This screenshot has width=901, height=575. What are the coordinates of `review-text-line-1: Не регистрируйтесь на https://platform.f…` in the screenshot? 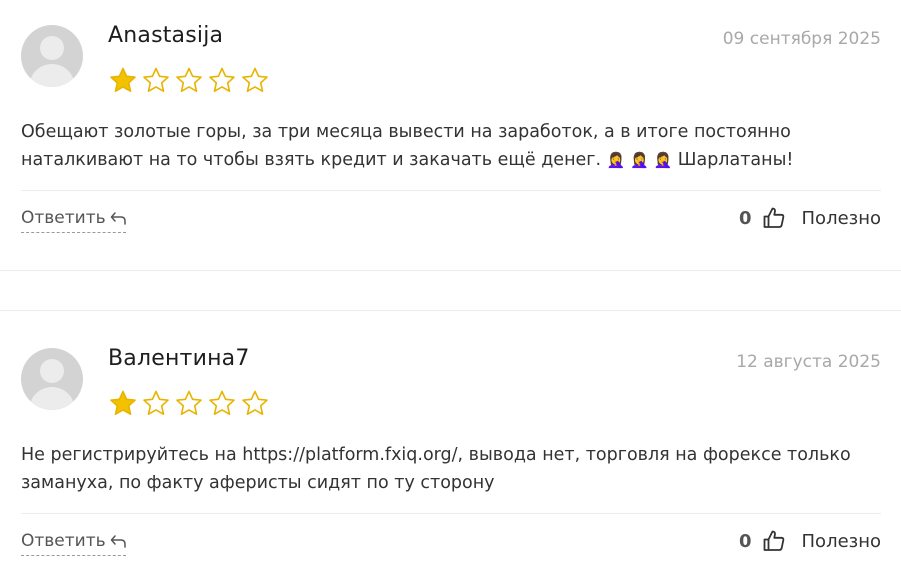 It's located at (436, 455).